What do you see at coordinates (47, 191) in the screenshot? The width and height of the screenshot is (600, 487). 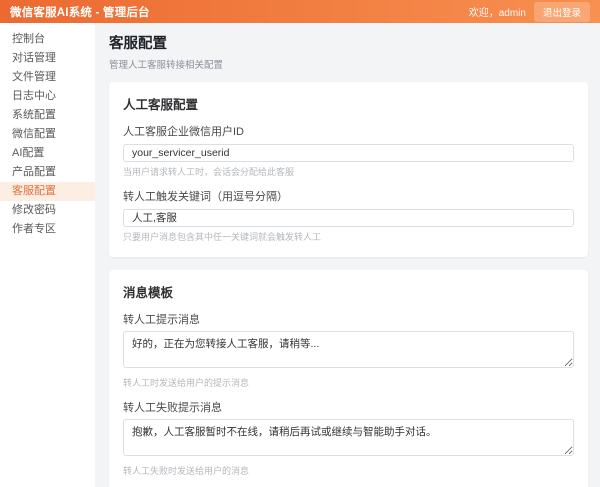 I see `sidebar-item-service-config: 客服配置` at bounding box center [47, 191].